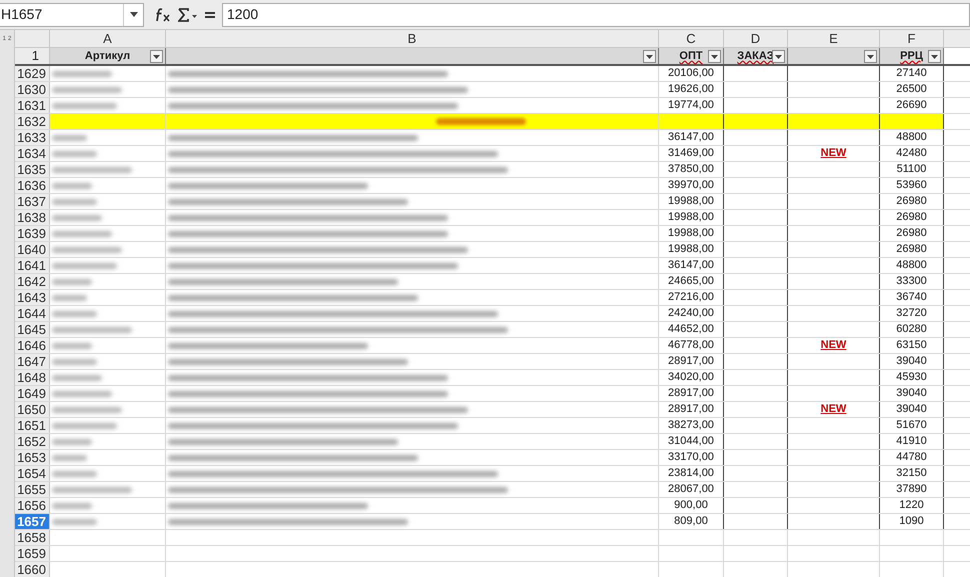  What do you see at coordinates (32, 489) in the screenshot?
I see `row-number: 1655` at bounding box center [32, 489].